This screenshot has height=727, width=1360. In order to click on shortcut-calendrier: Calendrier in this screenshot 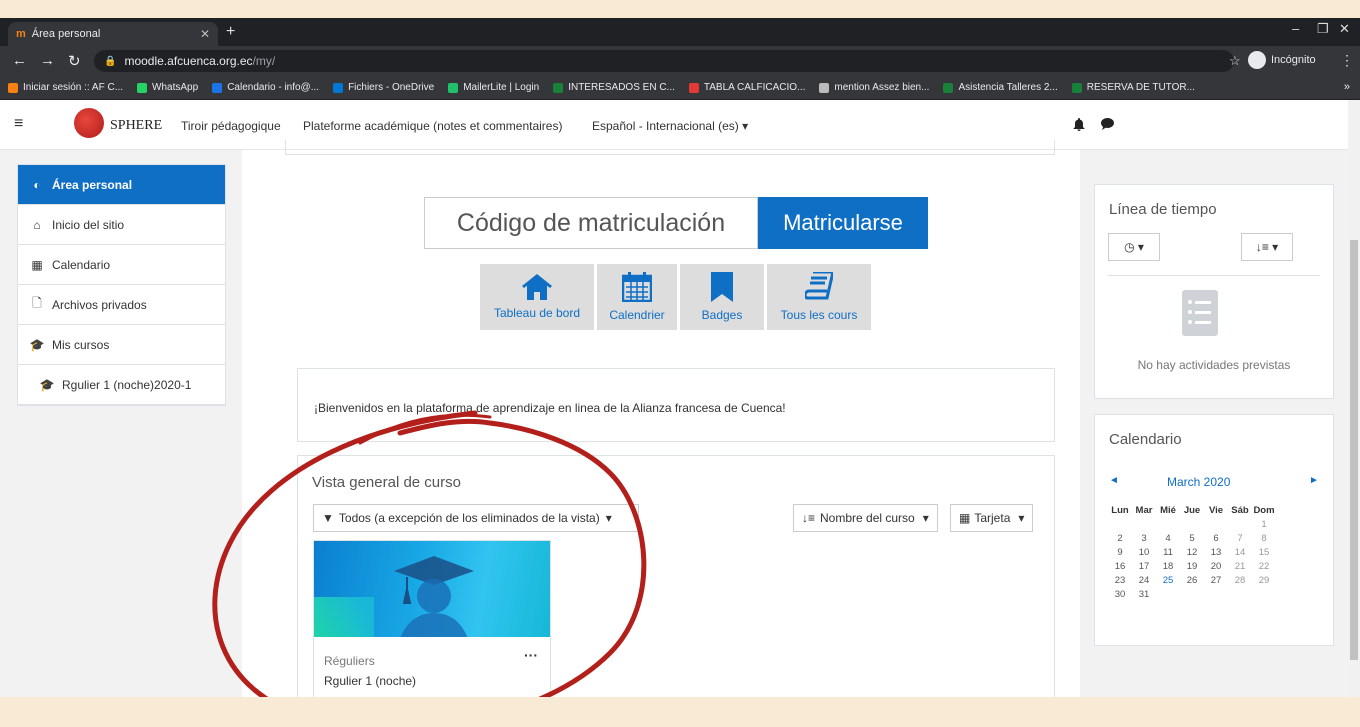, I will do `click(637, 297)`.